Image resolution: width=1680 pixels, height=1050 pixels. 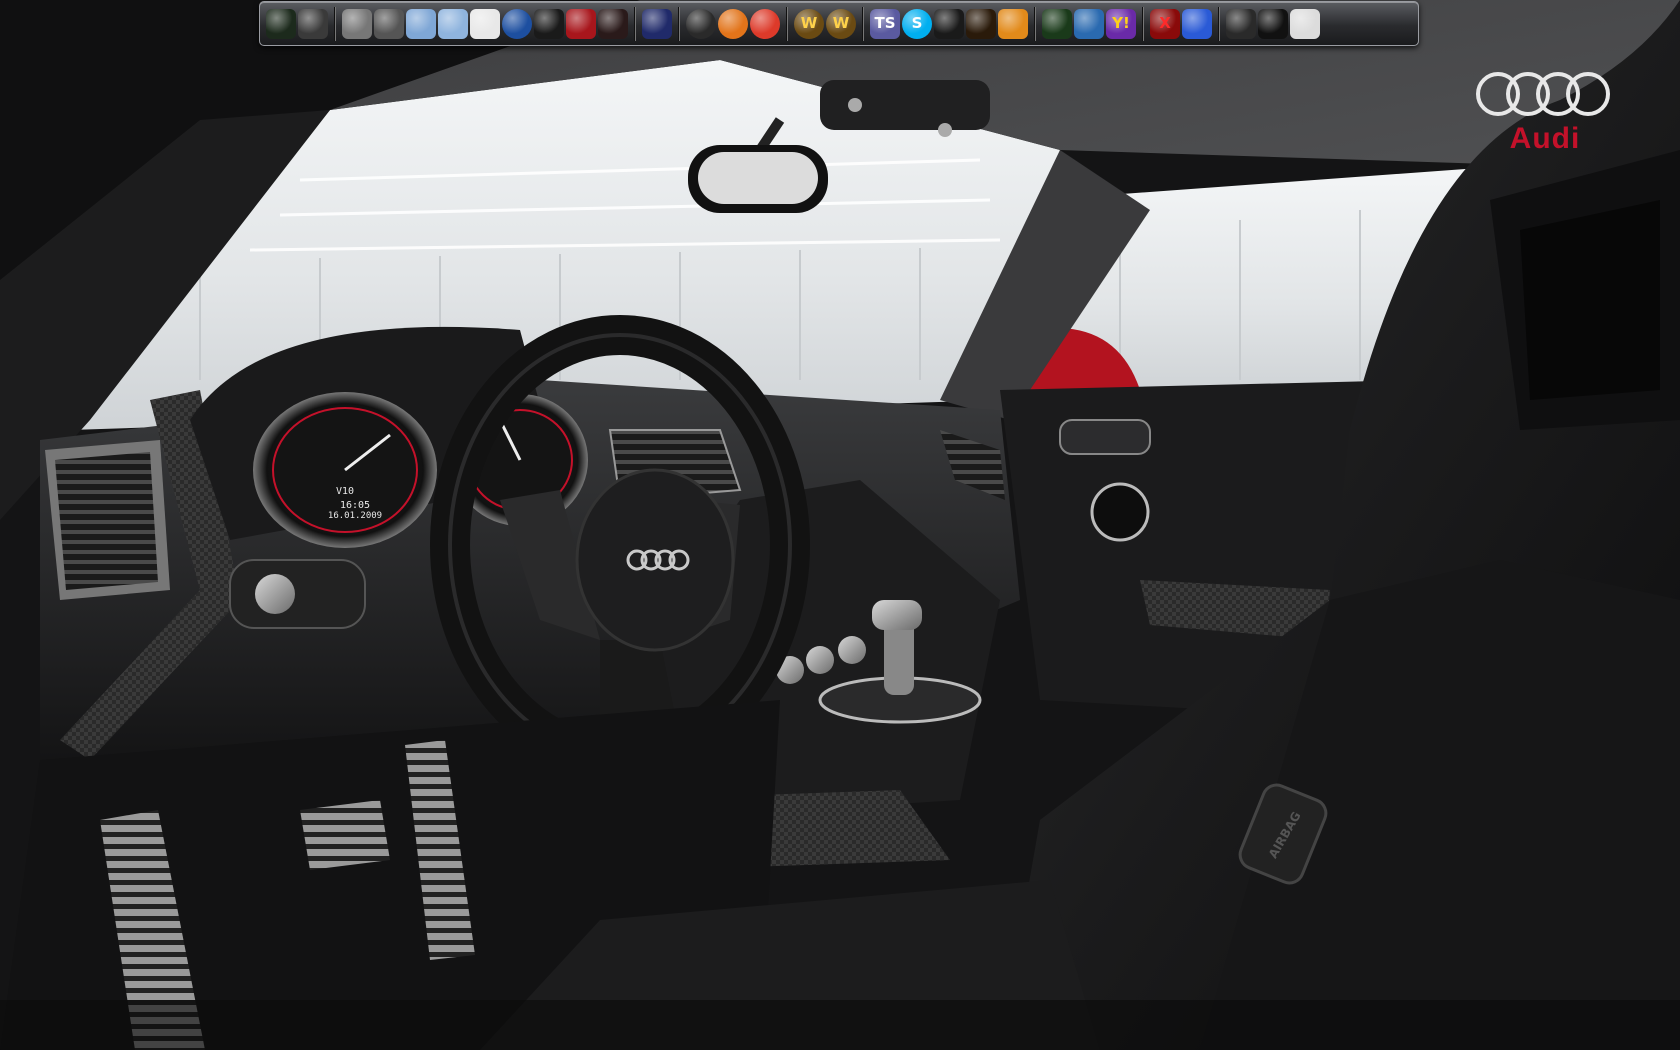 What do you see at coordinates (549, 23) in the screenshot?
I see `pirate-icon` at bounding box center [549, 23].